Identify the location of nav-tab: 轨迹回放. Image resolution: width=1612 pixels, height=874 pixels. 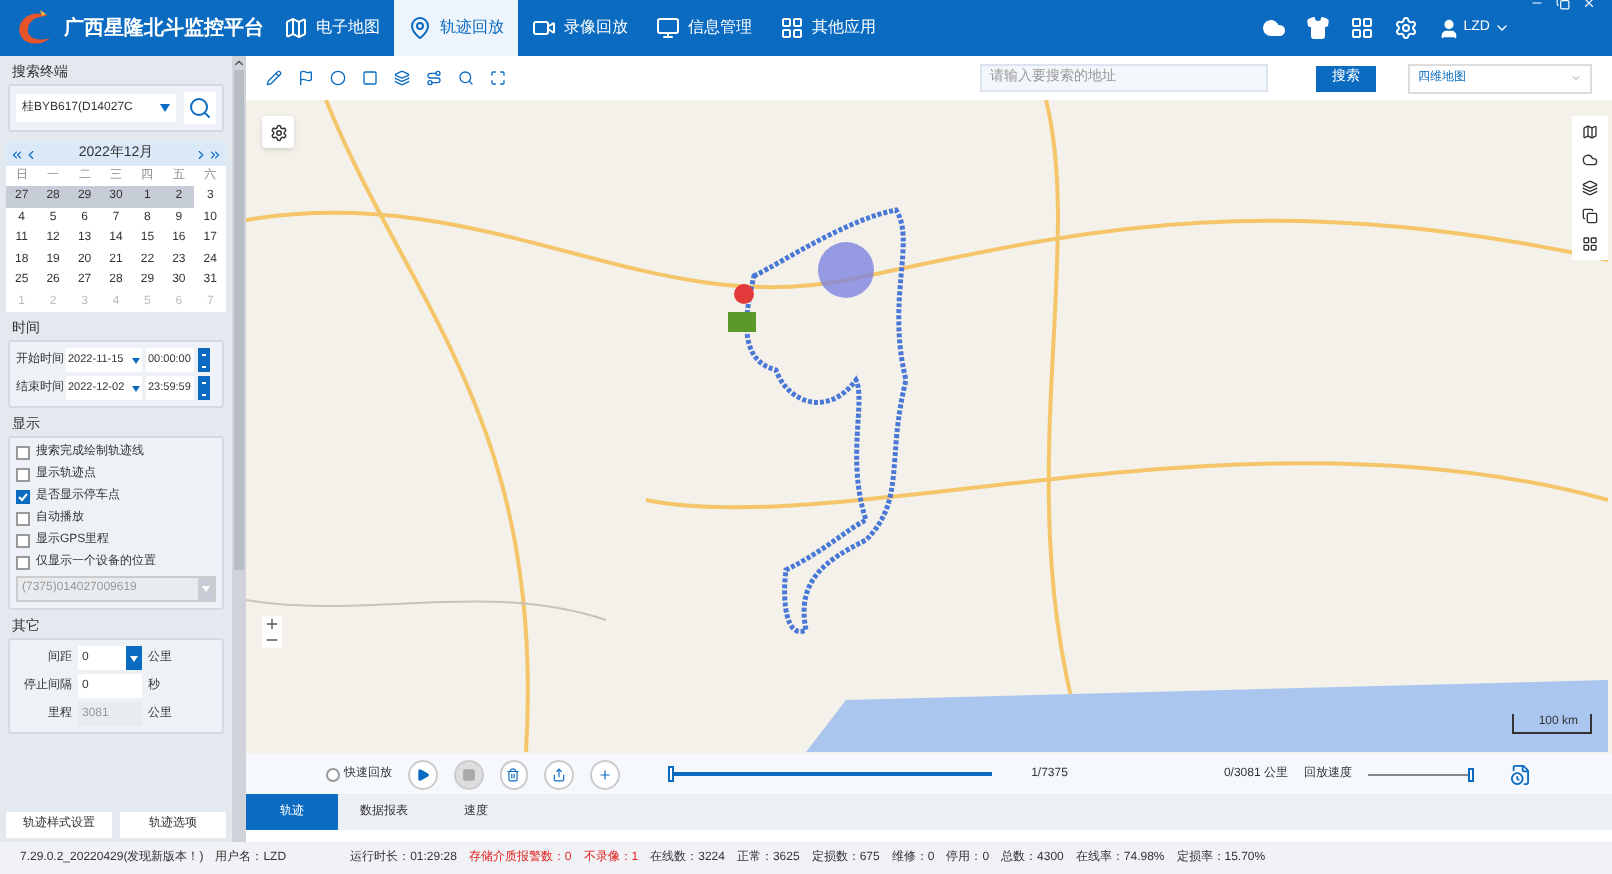
(456, 28).